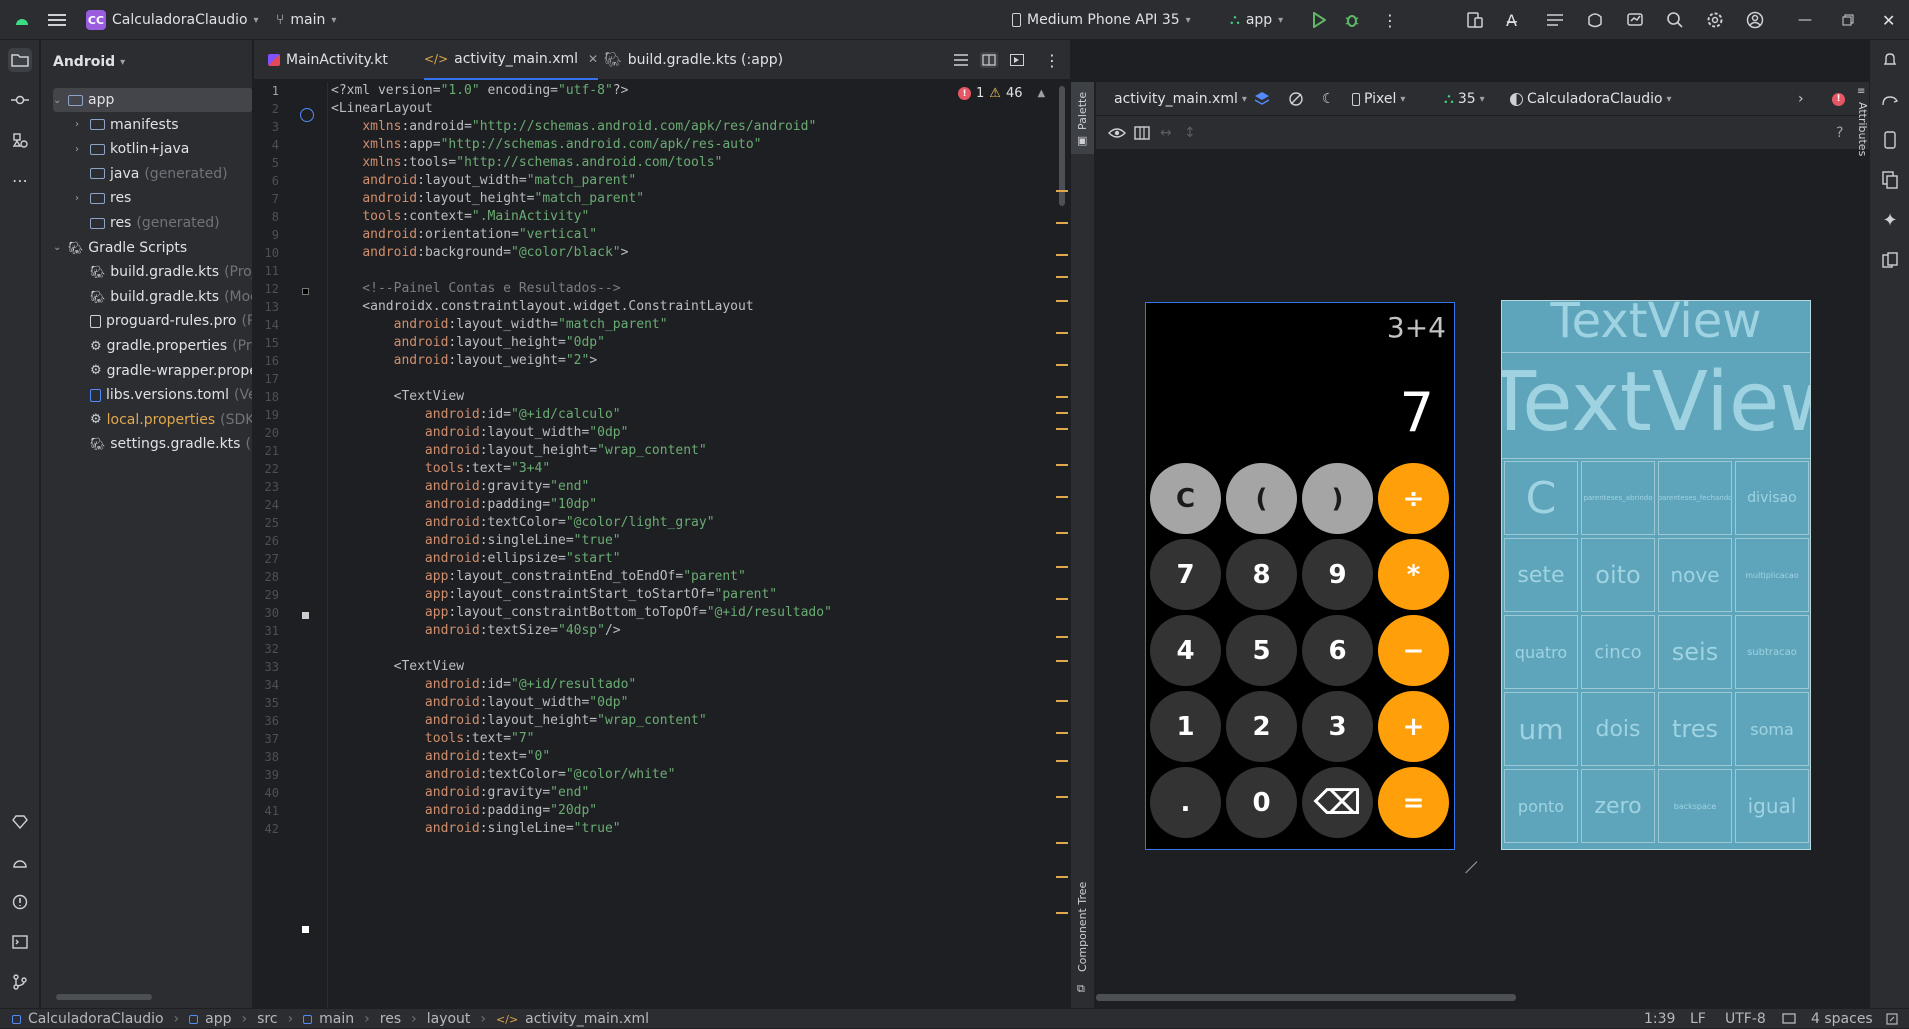 Image resolution: width=1909 pixels, height=1029 pixels. Describe the element at coordinates (449, 1019) in the screenshot. I see `breadcrumb-item: layout` at that location.